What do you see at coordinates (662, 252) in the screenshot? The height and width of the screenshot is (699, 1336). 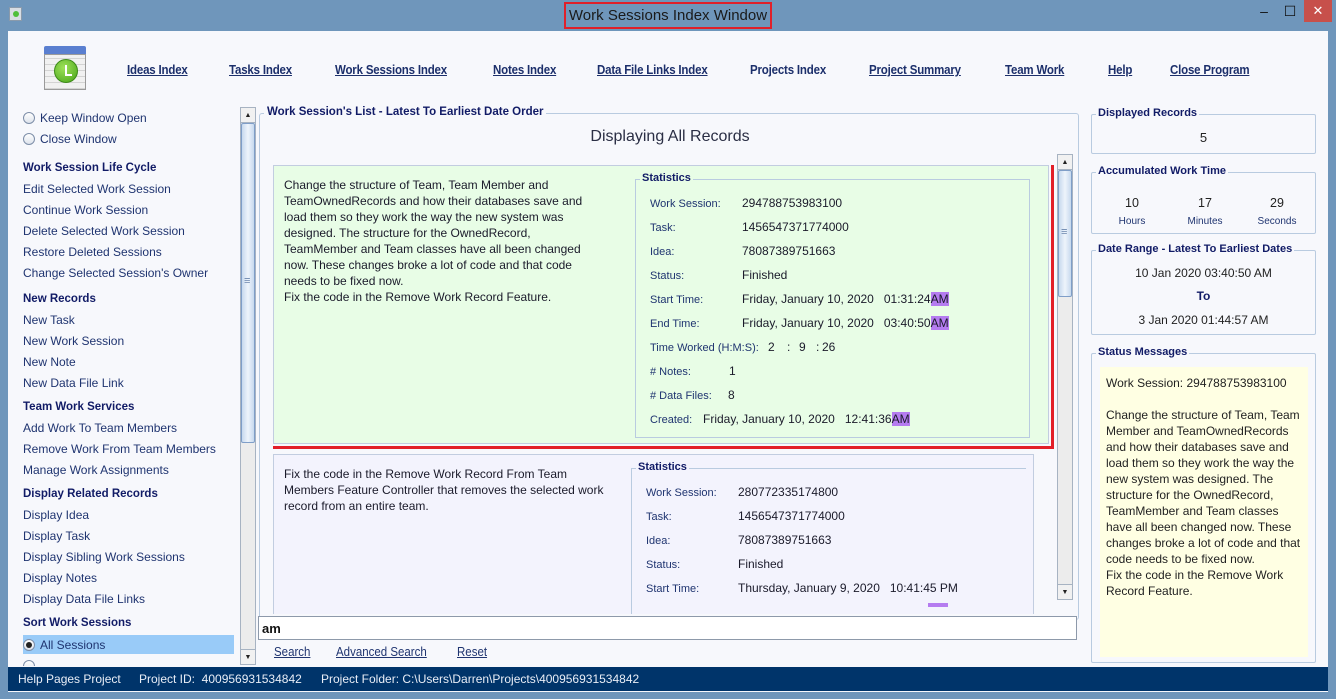 I see `stat-label: Idea:` at bounding box center [662, 252].